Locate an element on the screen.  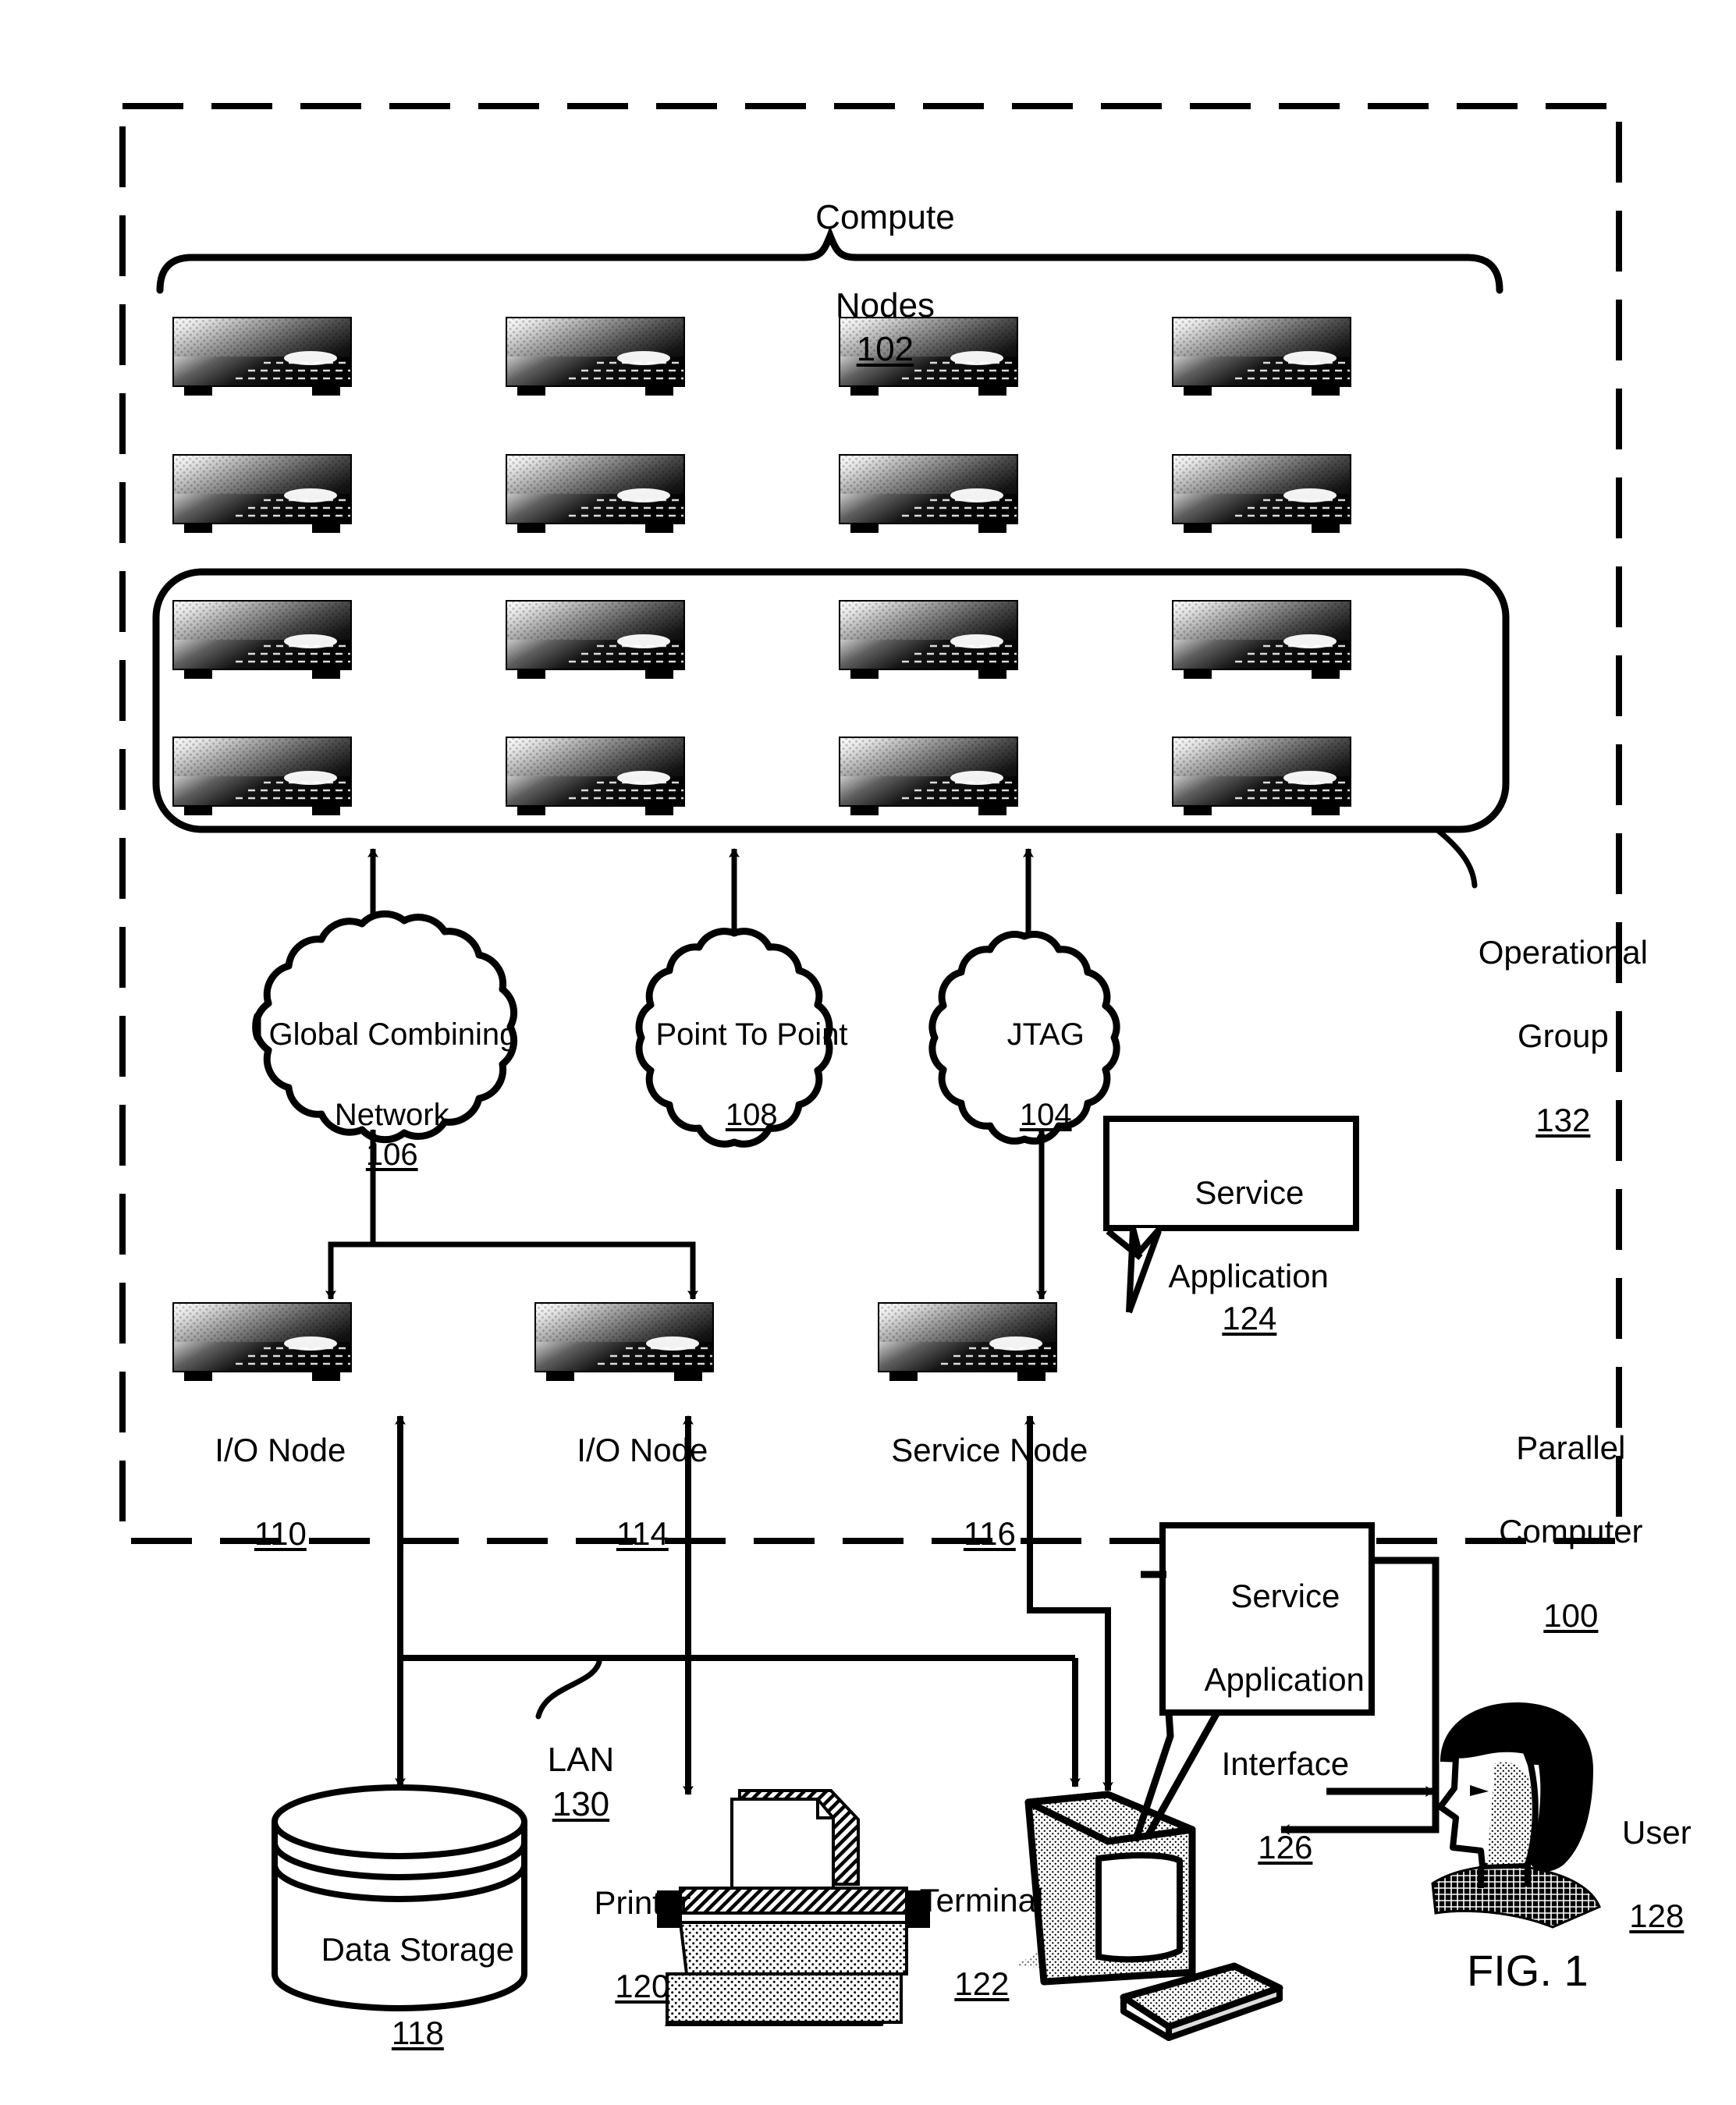
user-icon is located at coordinates (1516, 1816).